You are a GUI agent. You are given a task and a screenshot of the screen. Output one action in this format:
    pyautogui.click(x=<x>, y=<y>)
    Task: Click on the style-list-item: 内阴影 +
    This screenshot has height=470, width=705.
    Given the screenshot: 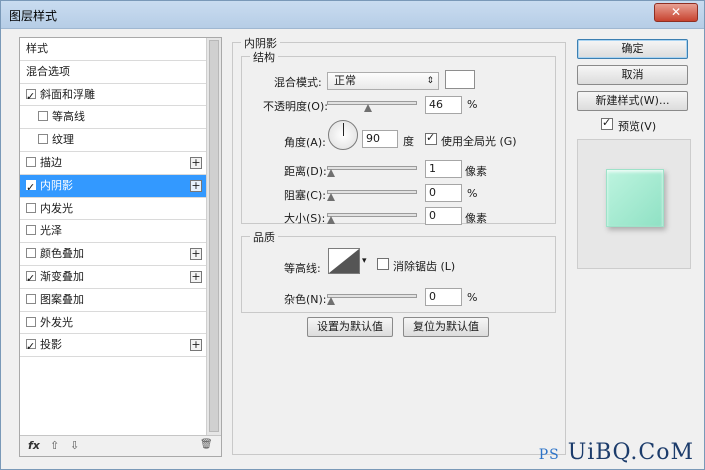 What is the action you would take?
    pyautogui.click(x=113, y=186)
    